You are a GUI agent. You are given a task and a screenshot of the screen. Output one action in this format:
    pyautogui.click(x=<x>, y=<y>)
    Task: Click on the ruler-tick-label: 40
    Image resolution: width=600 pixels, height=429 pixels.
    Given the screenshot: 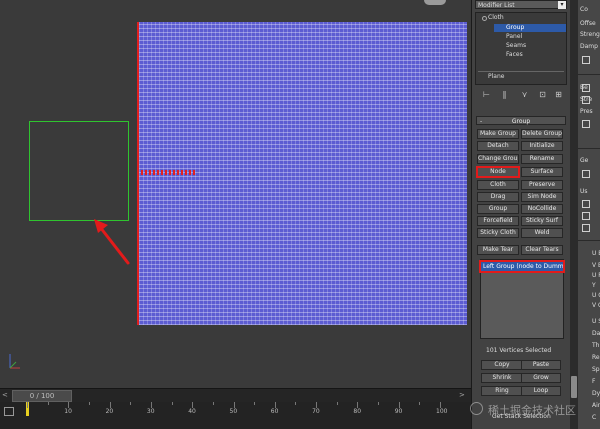 What is the action you would take?
    pyautogui.click(x=192, y=411)
    